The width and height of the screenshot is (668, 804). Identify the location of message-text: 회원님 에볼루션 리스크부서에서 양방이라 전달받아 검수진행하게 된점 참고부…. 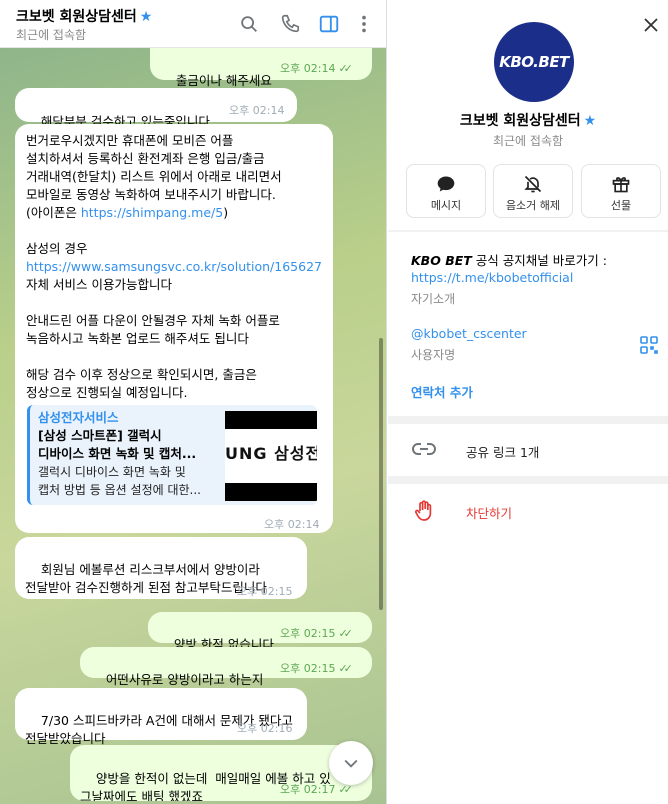
(146, 578).